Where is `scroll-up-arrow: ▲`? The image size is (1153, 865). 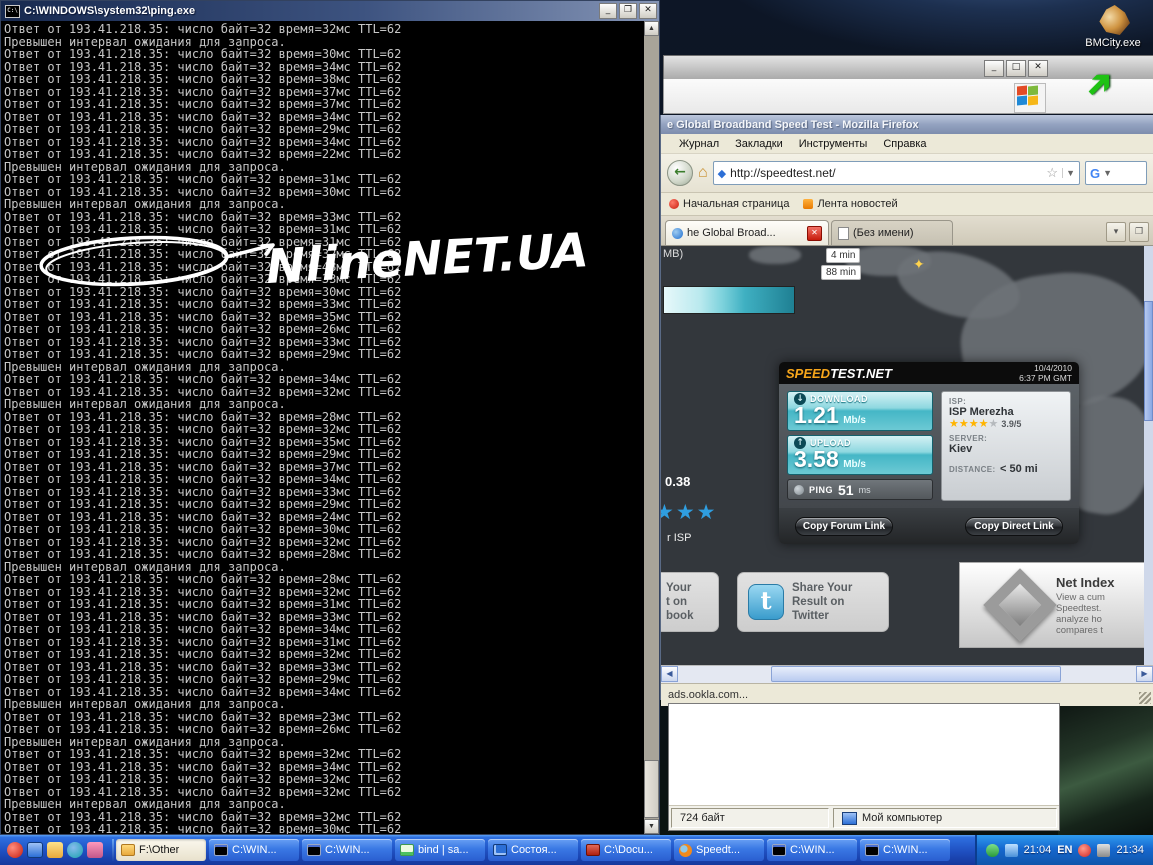
scroll-up-arrow: ▲ is located at coordinates (651, 28).